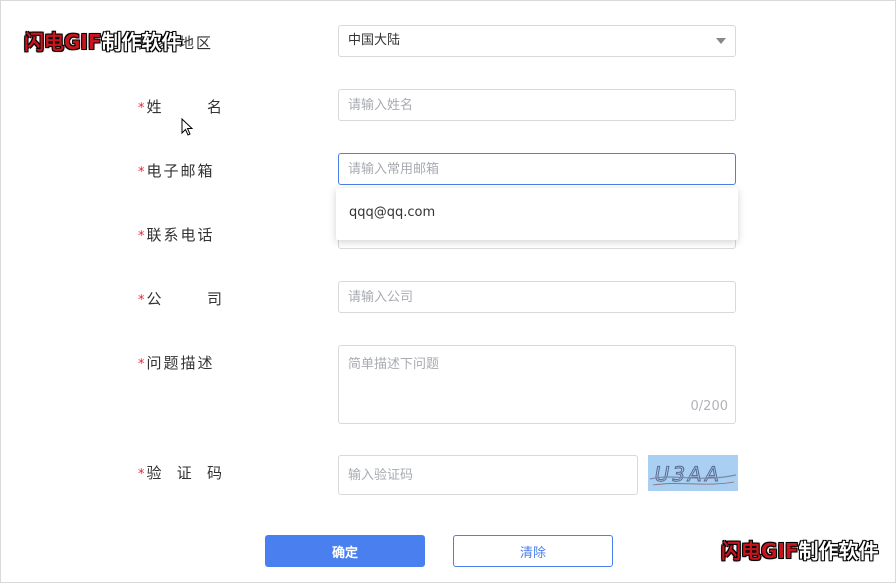  Describe the element at coordinates (154, 107) in the screenshot. I see `name-label-char-1: 姓` at that location.